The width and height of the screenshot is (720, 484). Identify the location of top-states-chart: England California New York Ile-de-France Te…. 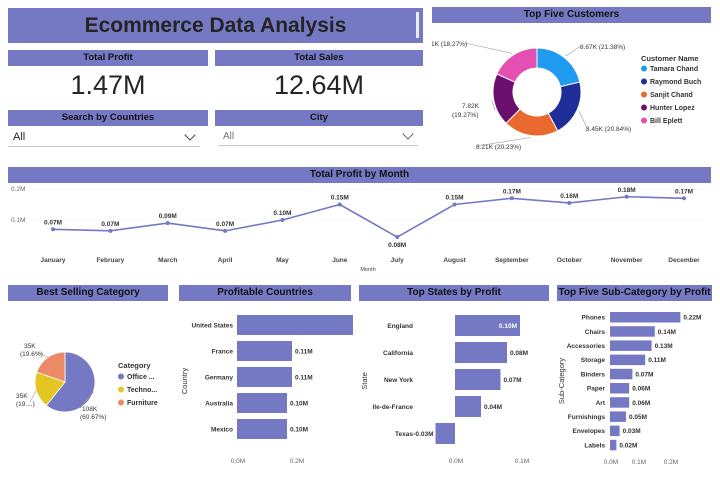
(444, 390).